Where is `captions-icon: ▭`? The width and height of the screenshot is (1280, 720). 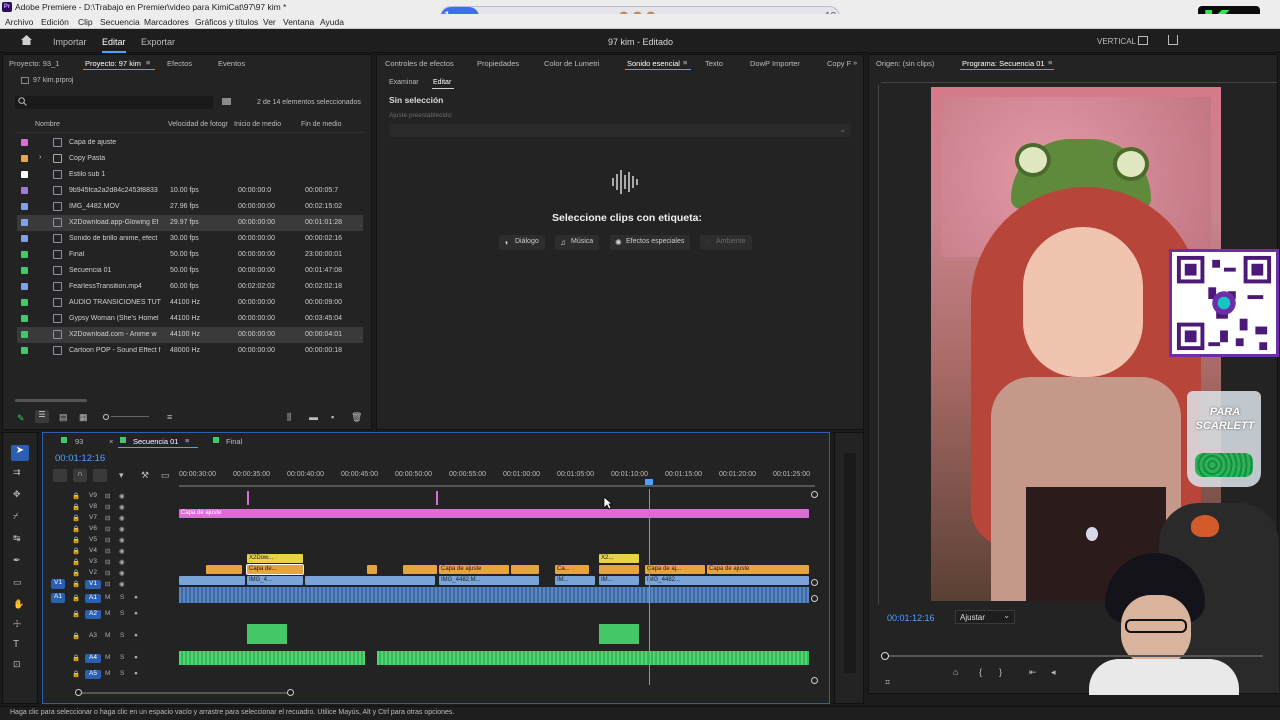
captions-icon: ▭ is located at coordinates (165, 475).